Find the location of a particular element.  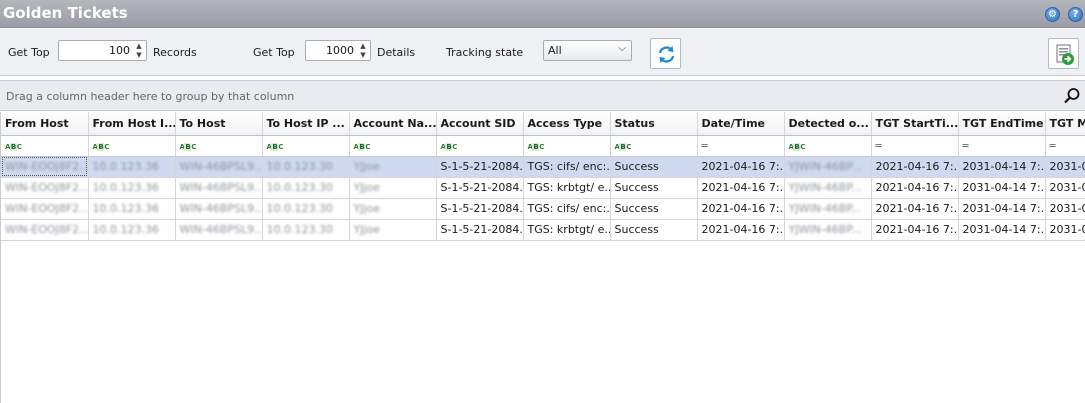

details-value: 1000 is located at coordinates (340, 50).